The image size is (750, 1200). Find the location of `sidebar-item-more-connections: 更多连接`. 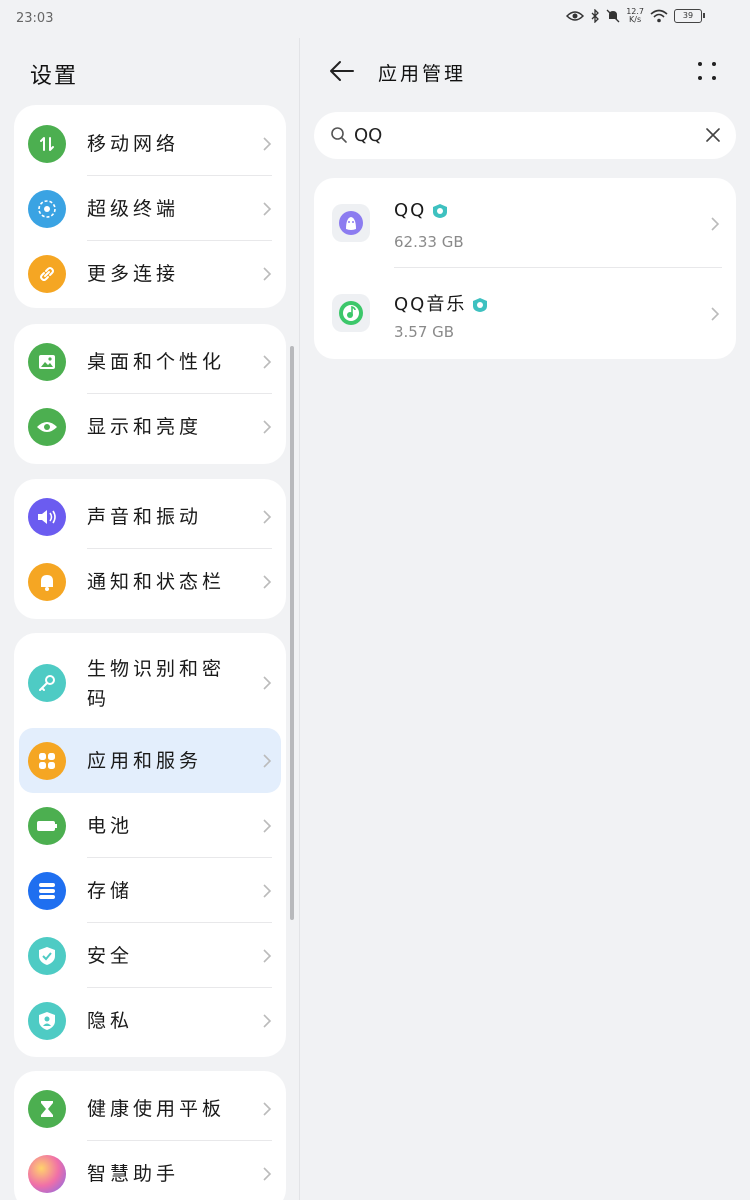

sidebar-item-more-connections: 更多连接 is located at coordinates (150, 273).